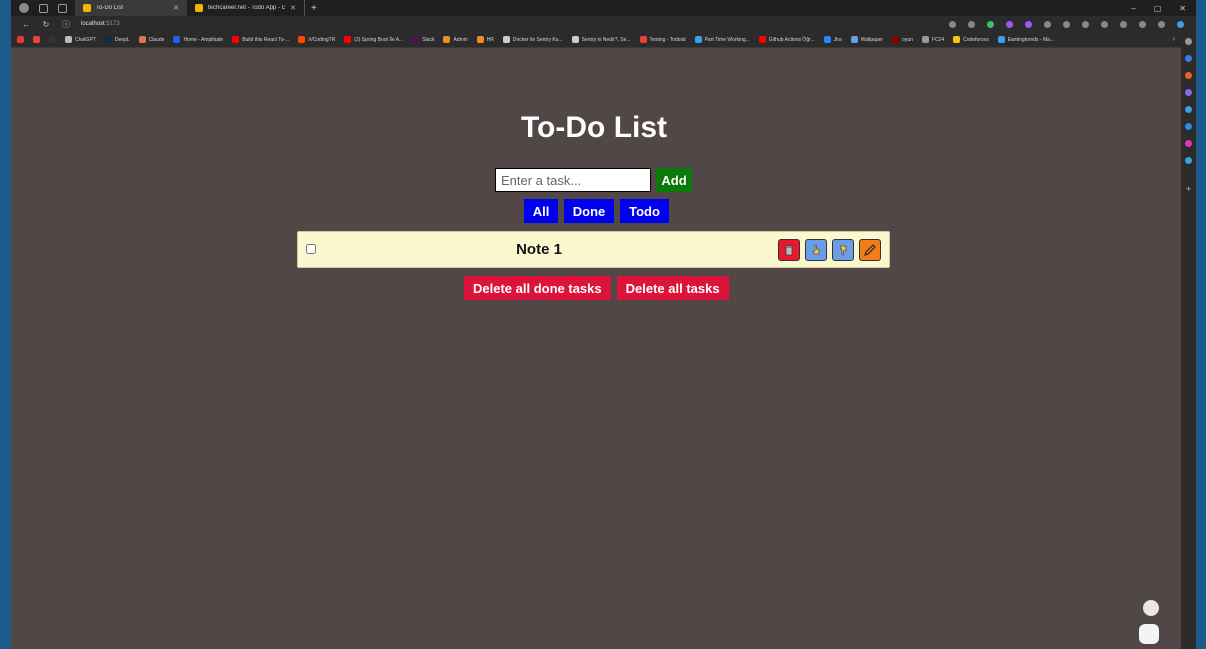 This screenshot has height=649, width=1206. What do you see at coordinates (1151, 608) in the screenshot?
I see `floating-settings-icon` at bounding box center [1151, 608].